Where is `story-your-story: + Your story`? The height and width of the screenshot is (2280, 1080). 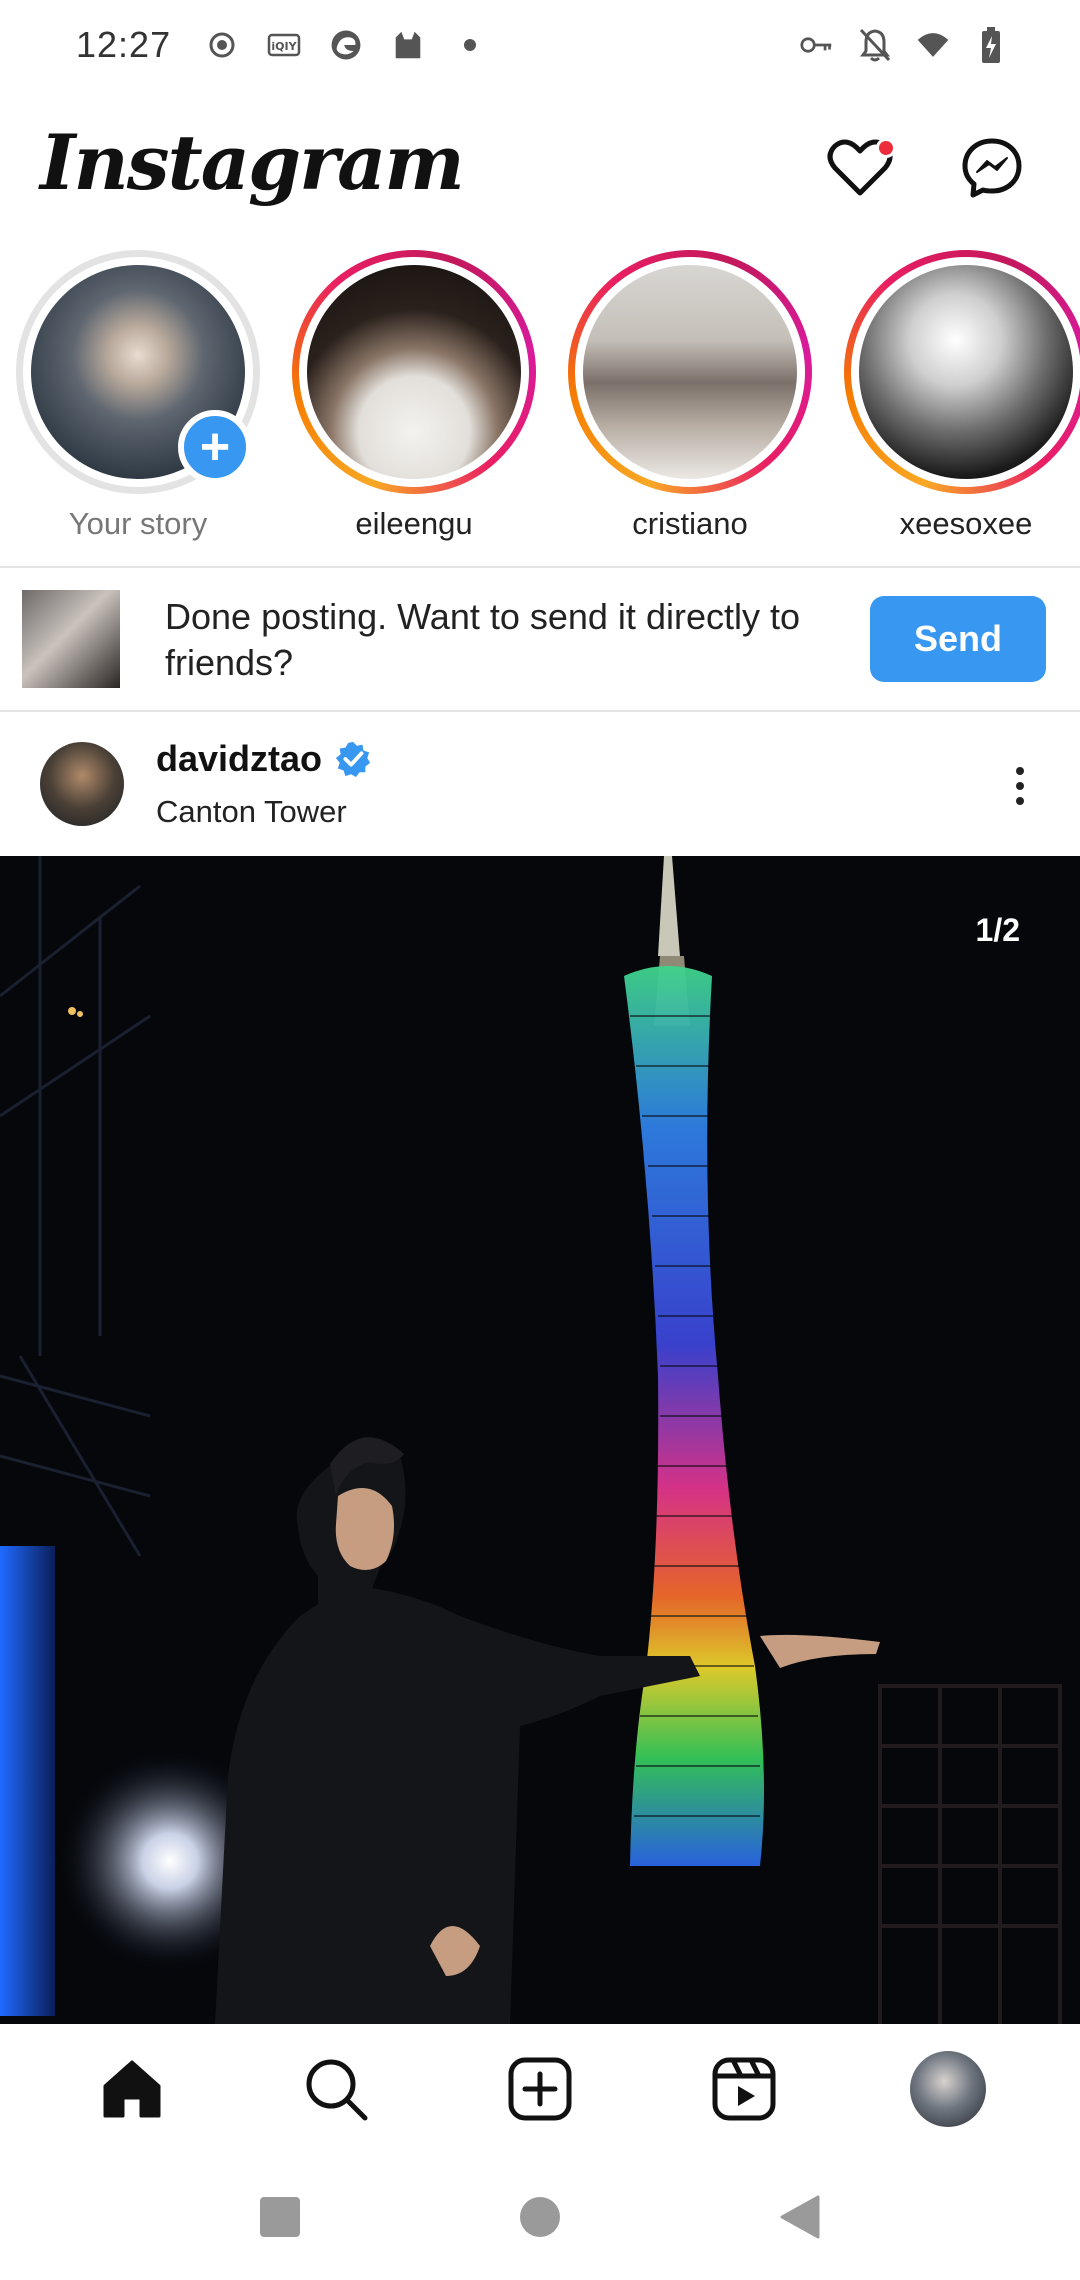
story-your-story: + Your story is located at coordinates (138, 396).